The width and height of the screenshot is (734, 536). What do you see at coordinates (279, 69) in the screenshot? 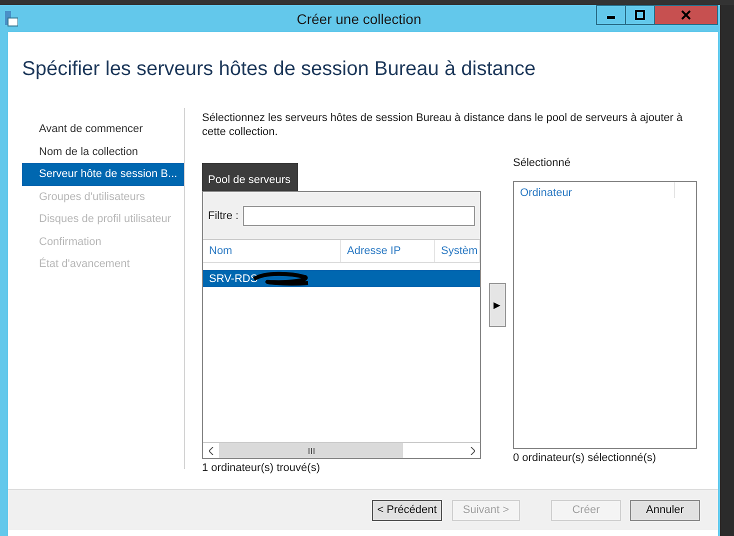
I see `page-heading: Spécifier les serveurs hôtes de session Bureau à distance` at bounding box center [279, 69].